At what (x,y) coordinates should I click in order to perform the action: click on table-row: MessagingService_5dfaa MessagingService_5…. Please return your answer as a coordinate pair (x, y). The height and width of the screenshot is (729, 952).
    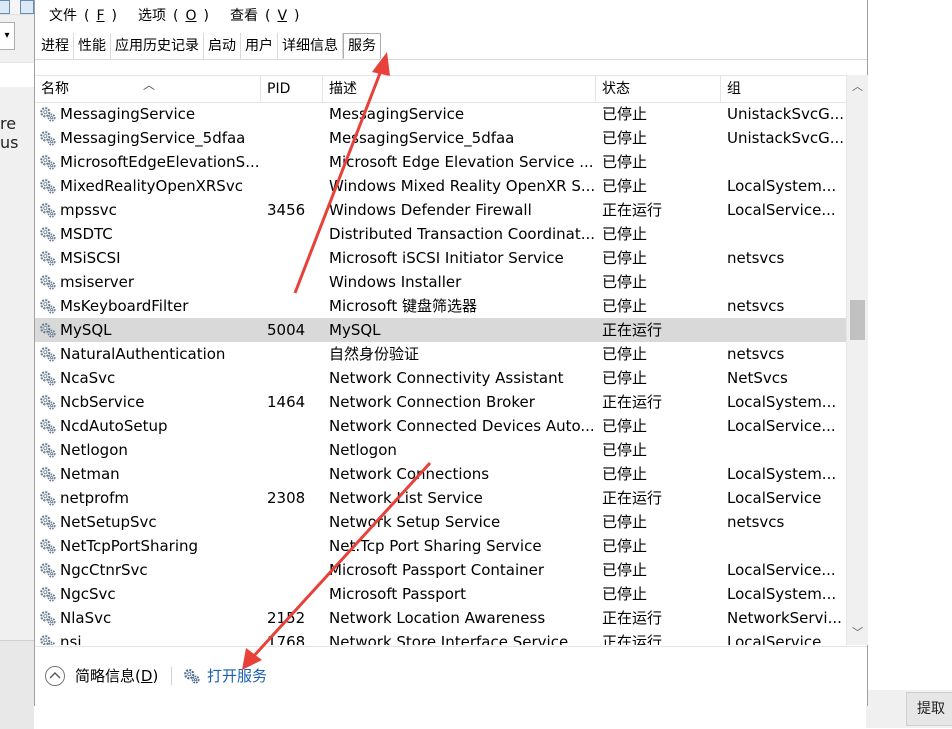
    Looking at the image, I should click on (440, 138).